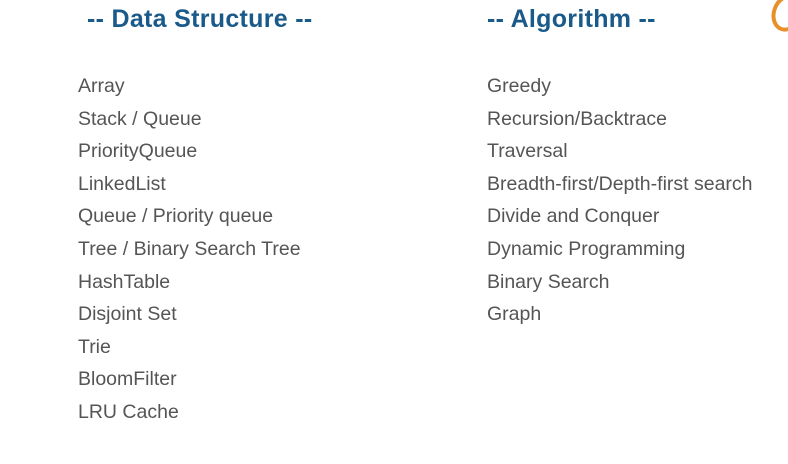  What do you see at coordinates (571, 19) in the screenshot?
I see `algorithm-heading: -- Algorithm --` at bounding box center [571, 19].